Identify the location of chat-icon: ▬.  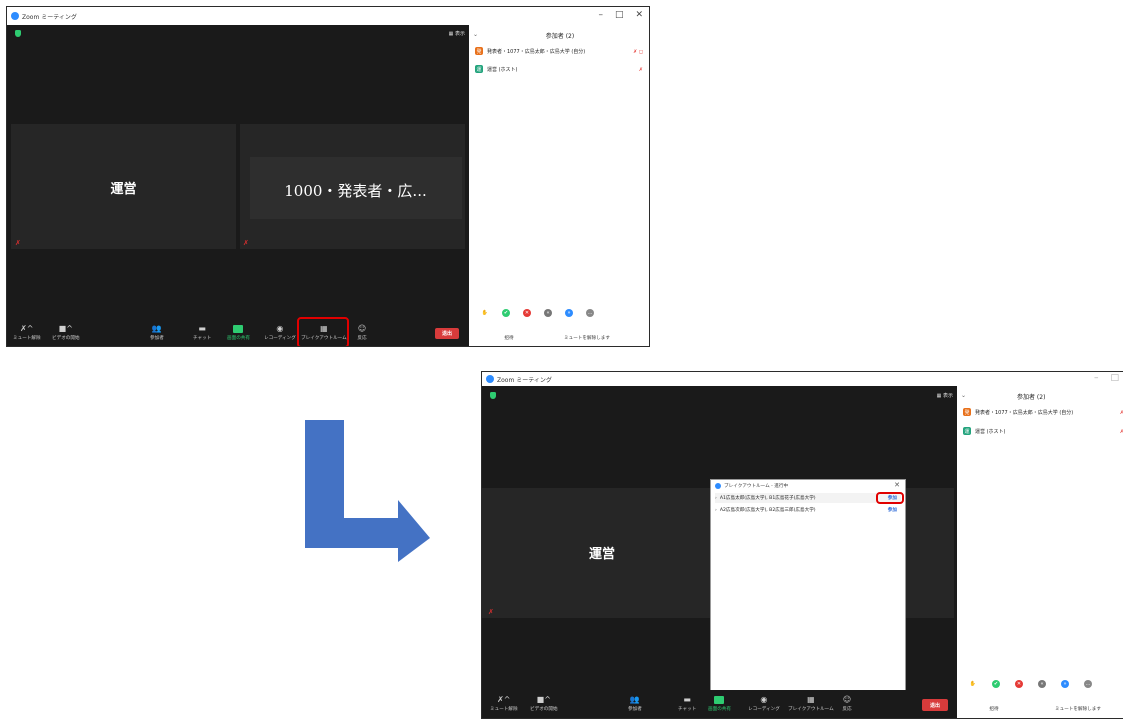
(687, 699).